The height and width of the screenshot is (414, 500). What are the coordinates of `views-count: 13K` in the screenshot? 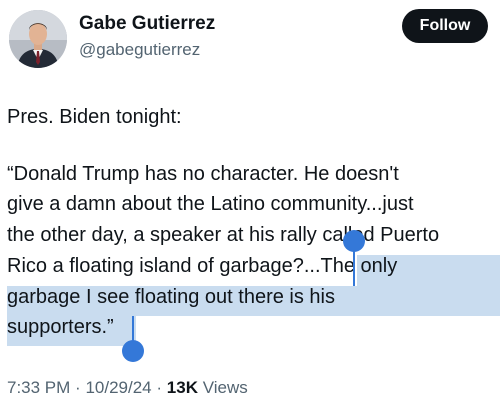 It's located at (182, 387).